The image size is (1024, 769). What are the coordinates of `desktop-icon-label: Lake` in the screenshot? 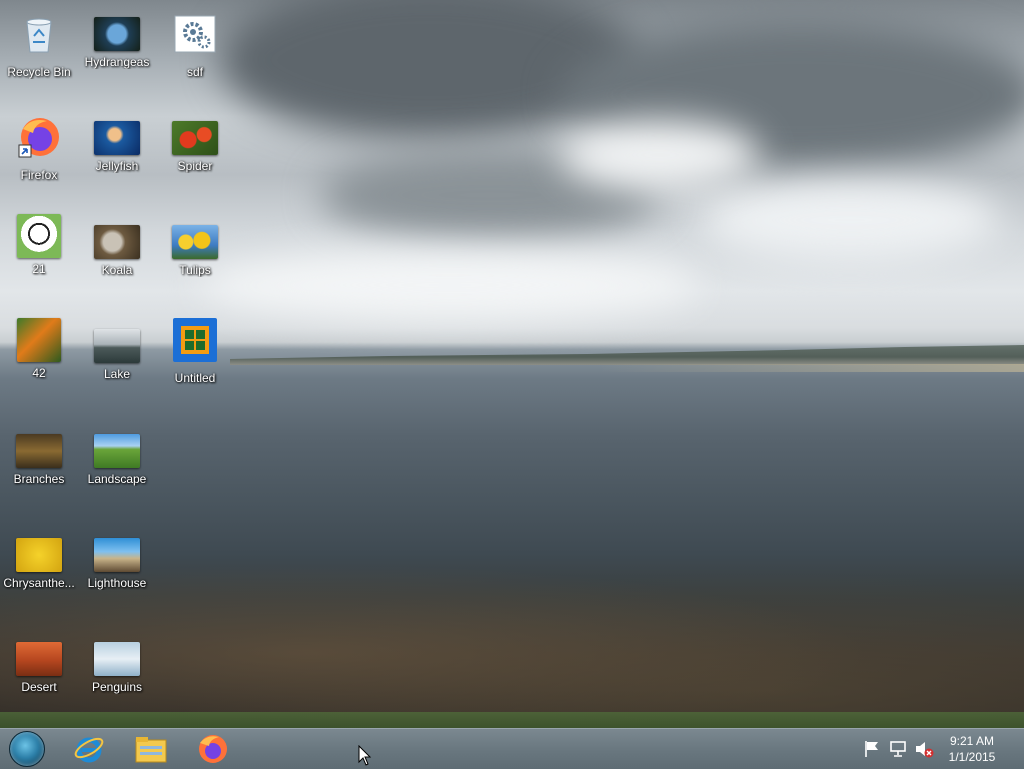 It's located at (117, 374).